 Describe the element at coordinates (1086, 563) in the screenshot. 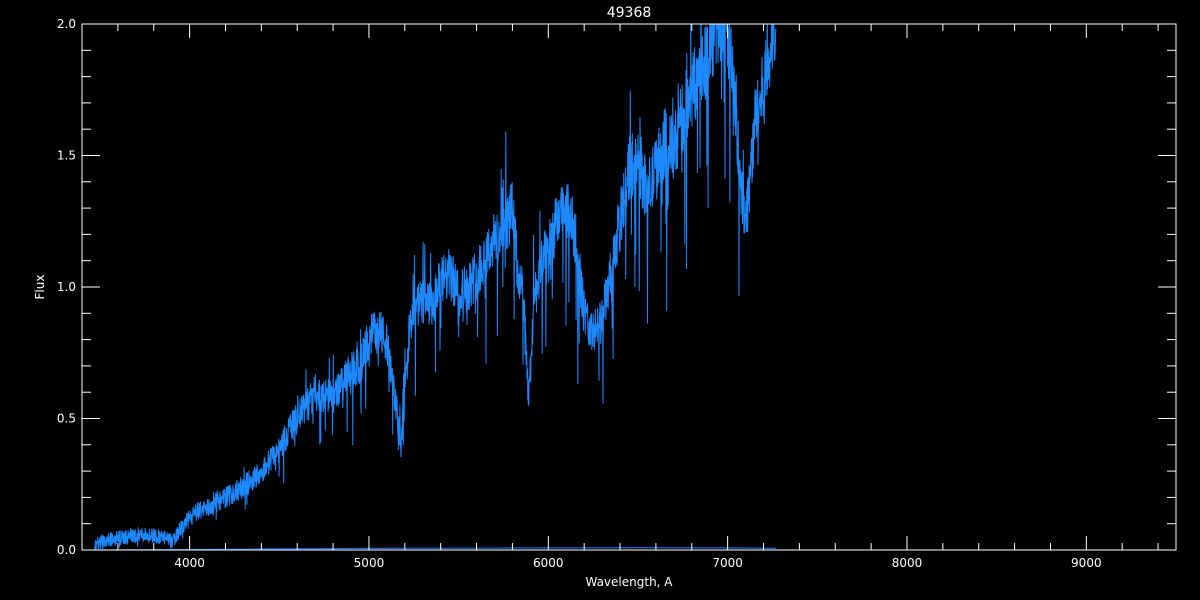

I see `x-tick-label: 9000` at that location.